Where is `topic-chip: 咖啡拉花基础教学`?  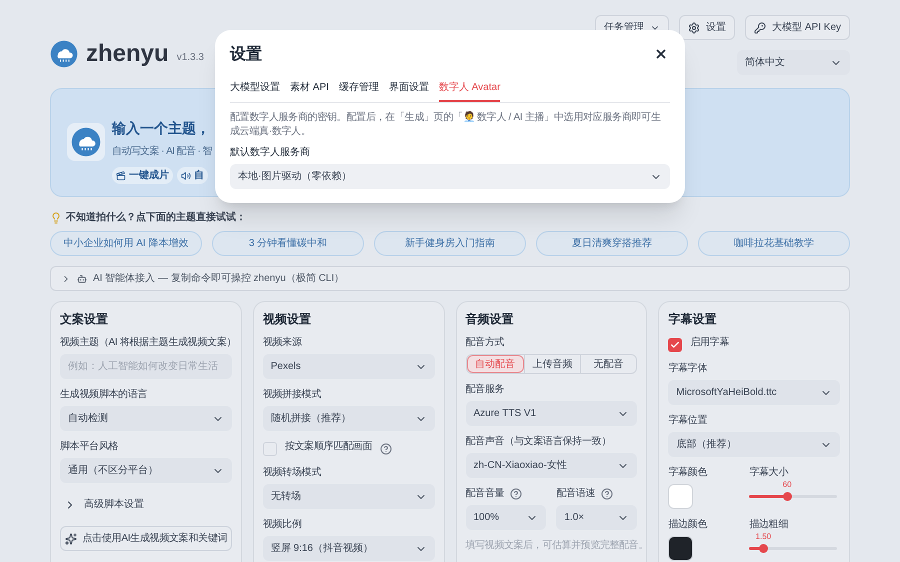
topic-chip: 咖啡拉花基础教学 is located at coordinates (774, 243).